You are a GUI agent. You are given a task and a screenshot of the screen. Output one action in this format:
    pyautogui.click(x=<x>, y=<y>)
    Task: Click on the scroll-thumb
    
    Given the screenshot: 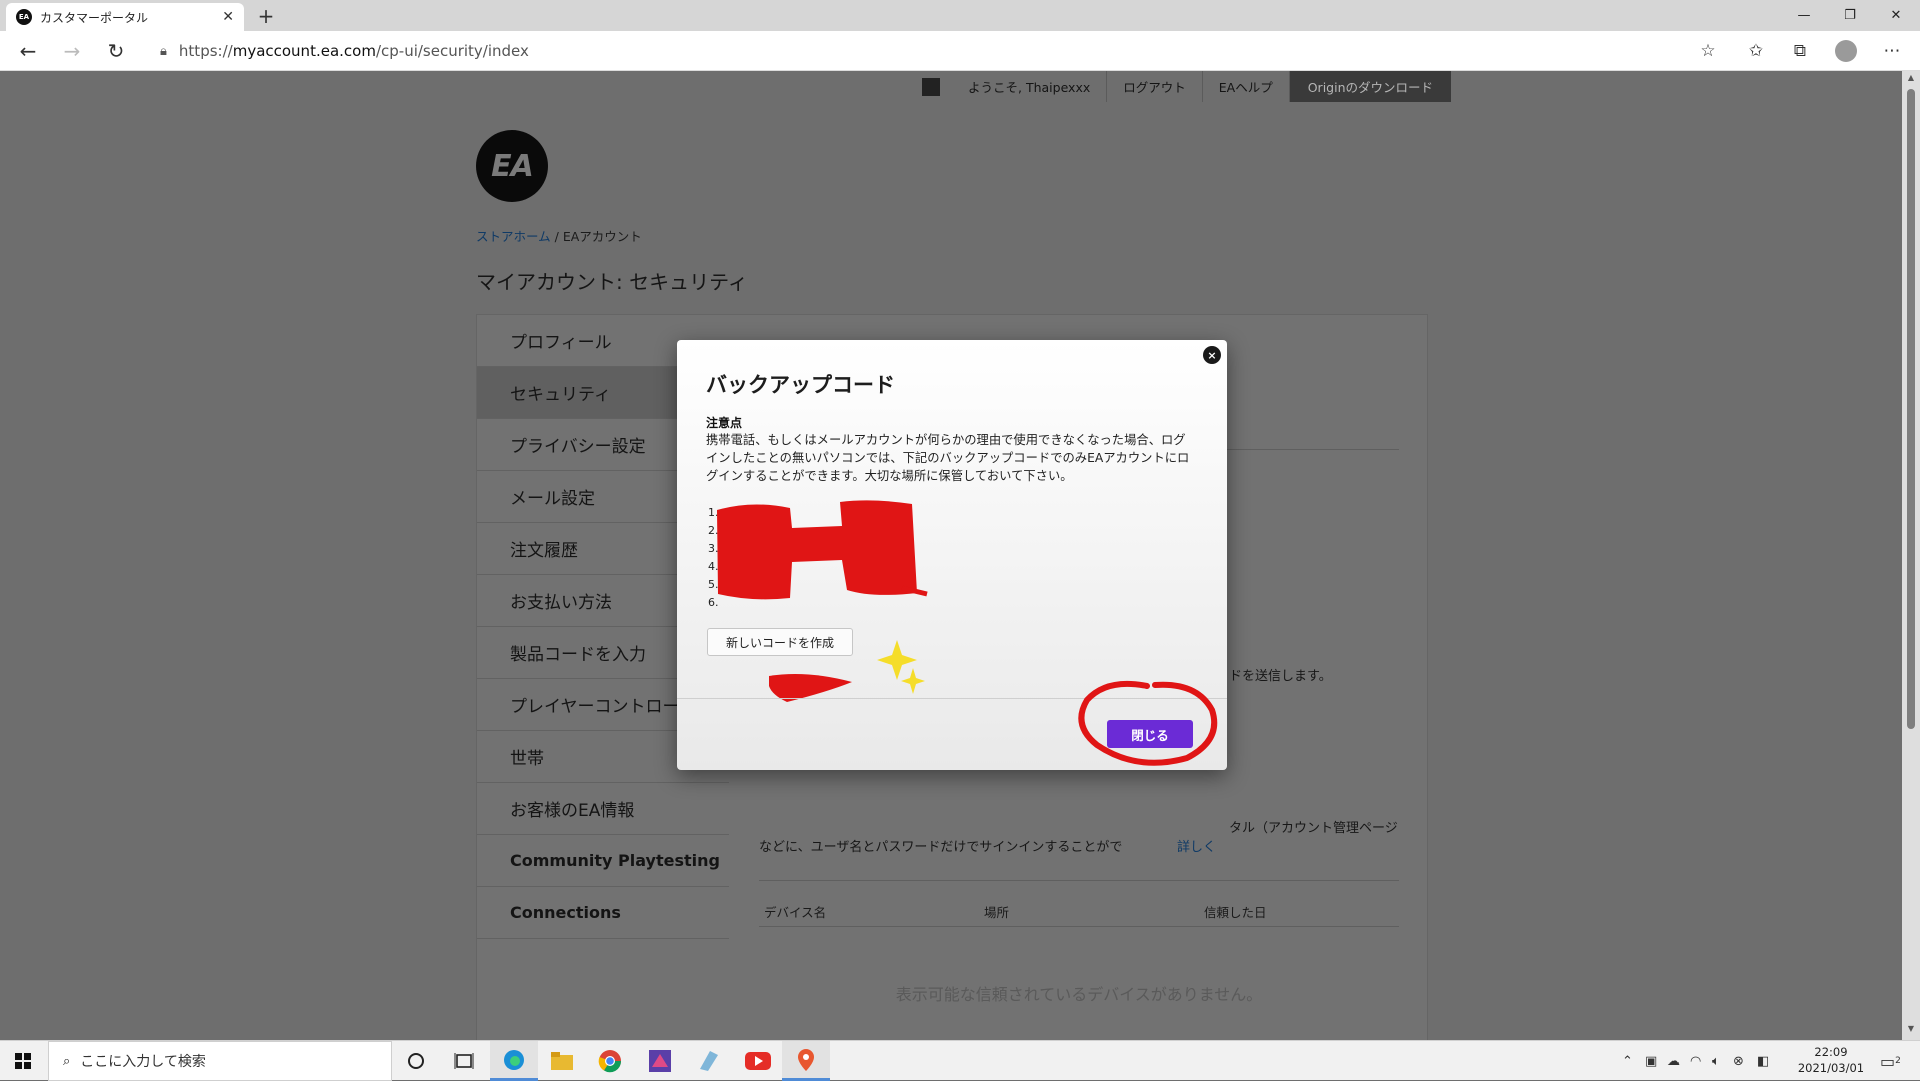 What is the action you would take?
    pyautogui.click(x=1911, y=409)
    